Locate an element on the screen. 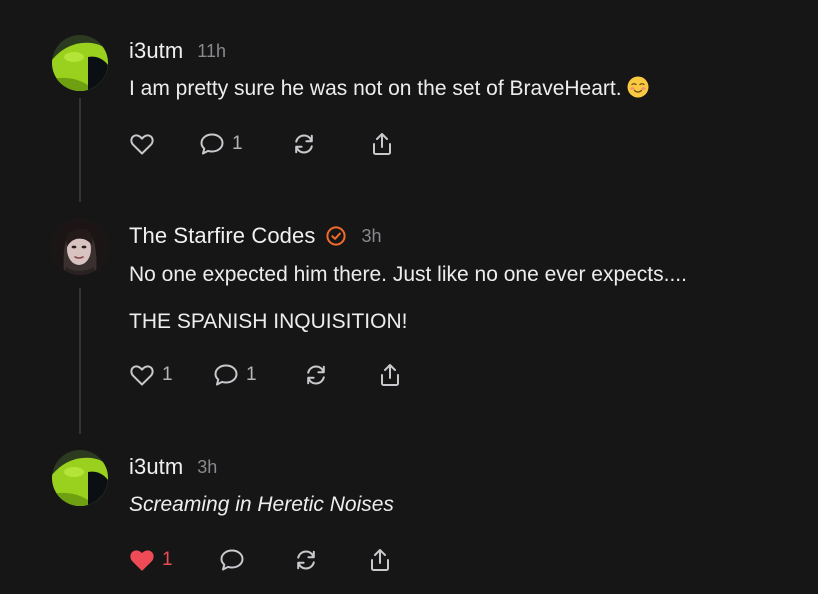 The image size is (818, 594). like-button is located at coordinates (163, 144).